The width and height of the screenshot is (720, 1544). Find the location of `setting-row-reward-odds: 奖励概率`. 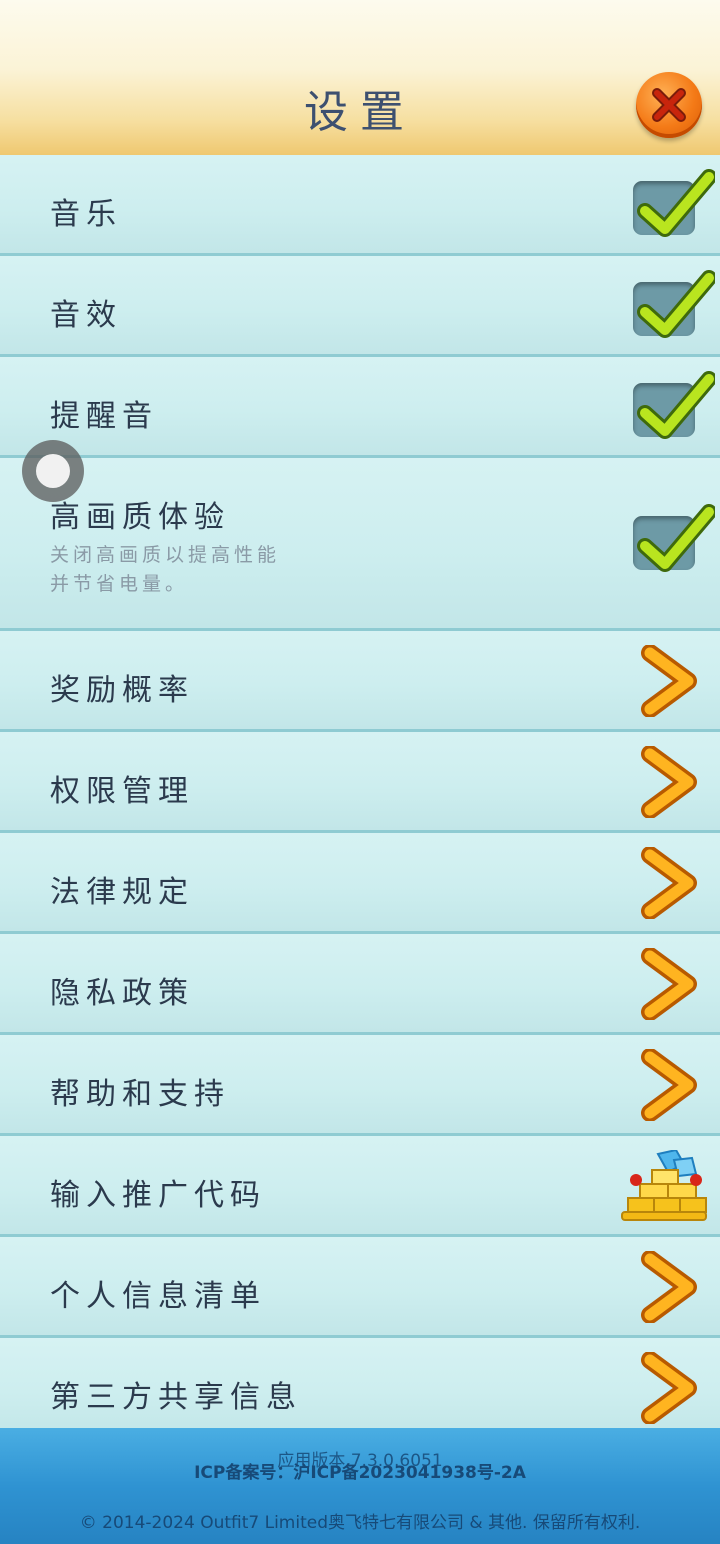

setting-row-reward-odds: 奖励概率 is located at coordinates (360, 681).